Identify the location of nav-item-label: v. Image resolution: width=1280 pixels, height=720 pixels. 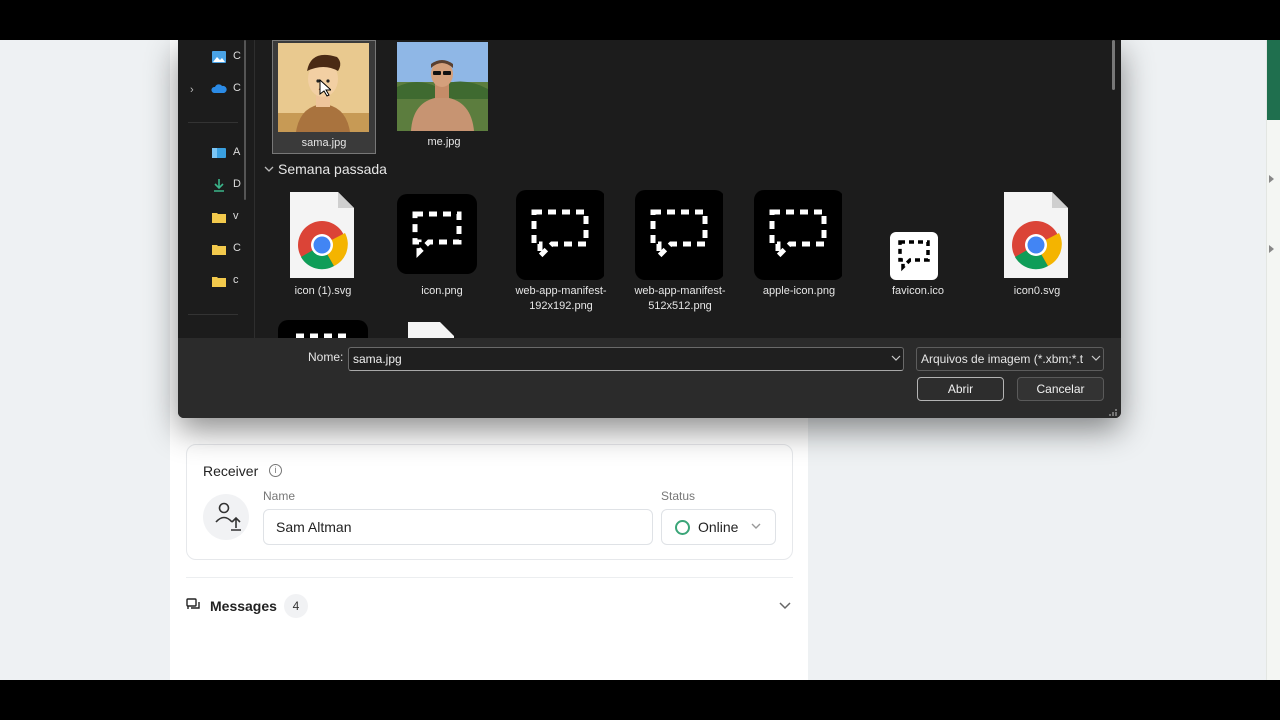
(236, 216).